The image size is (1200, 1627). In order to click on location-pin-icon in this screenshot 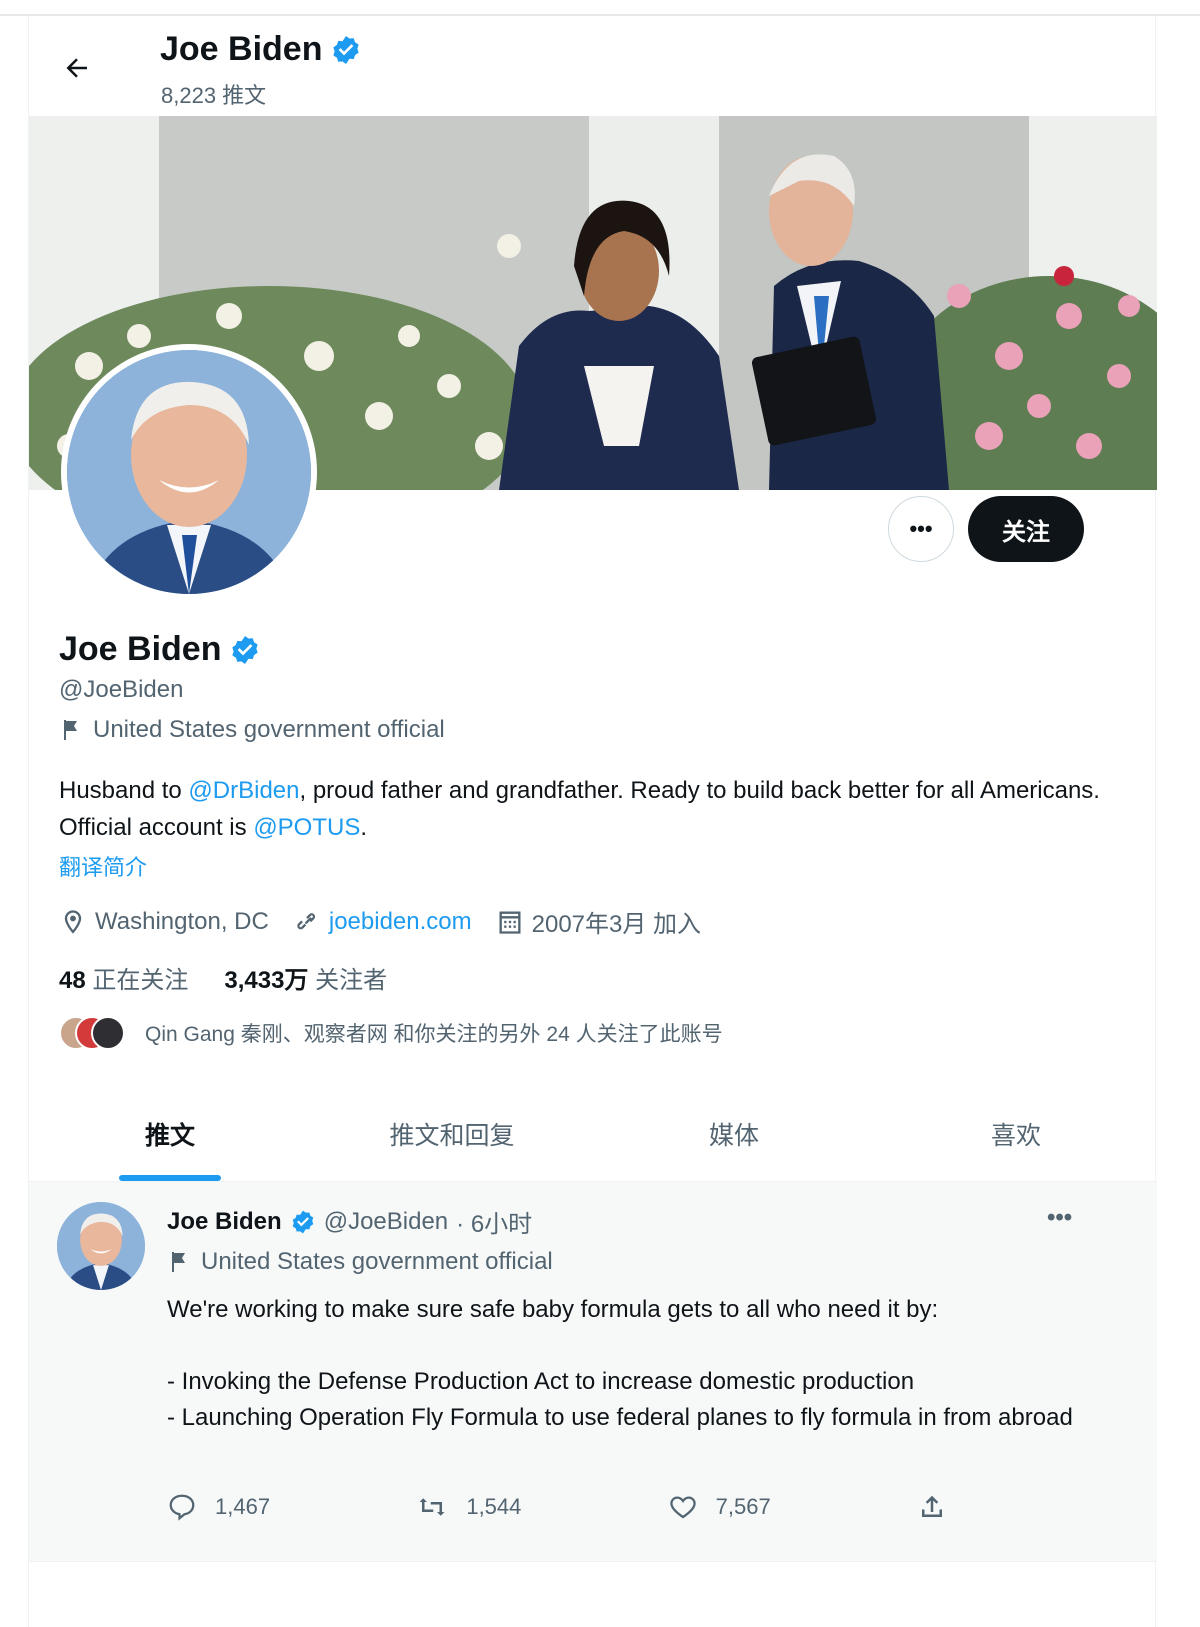, I will do `click(73, 921)`.